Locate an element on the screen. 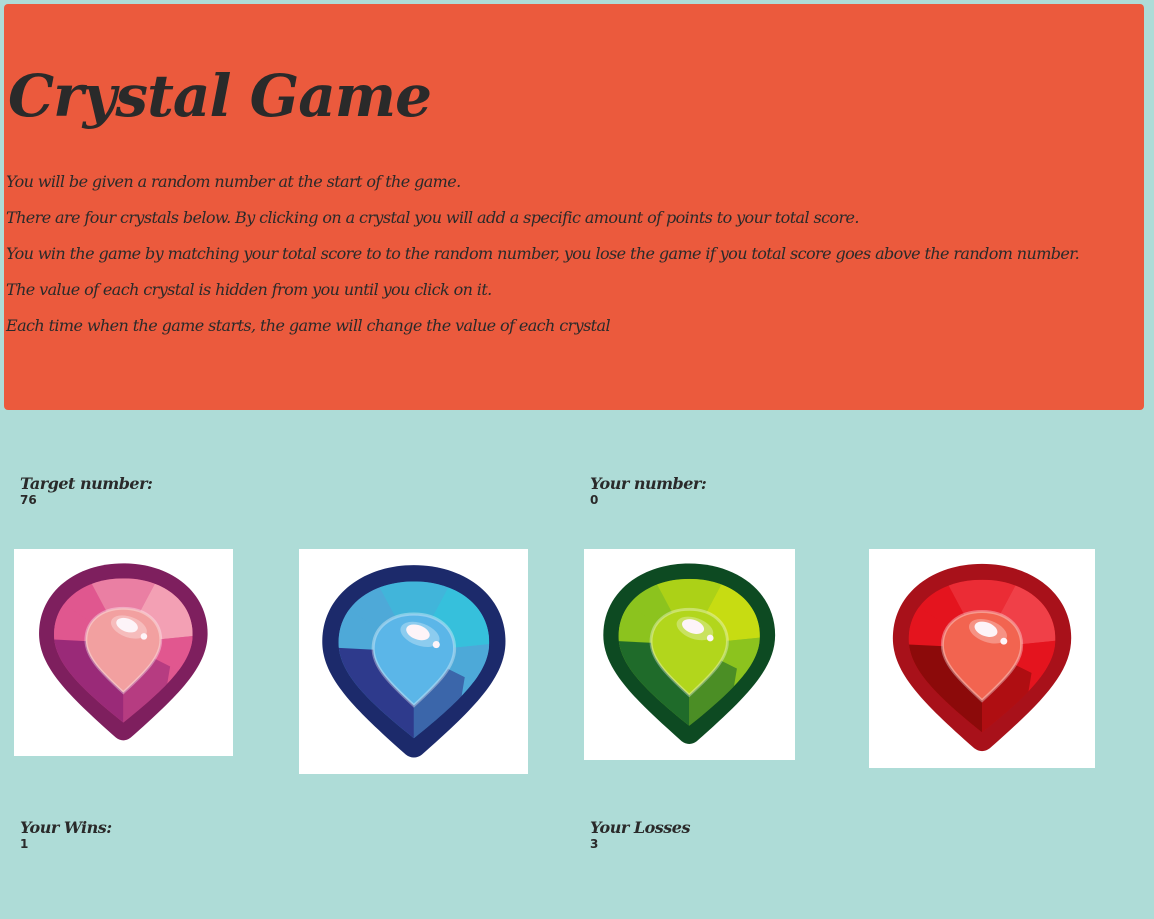 This screenshot has height=919, width=1154. green-gem-icon is located at coordinates (689, 654).